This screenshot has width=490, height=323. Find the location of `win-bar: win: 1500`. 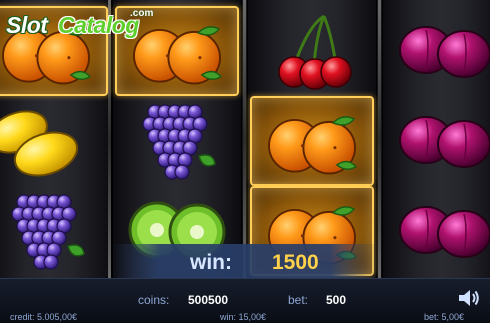

win-bar: win: 1500 is located at coordinates (245, 261).